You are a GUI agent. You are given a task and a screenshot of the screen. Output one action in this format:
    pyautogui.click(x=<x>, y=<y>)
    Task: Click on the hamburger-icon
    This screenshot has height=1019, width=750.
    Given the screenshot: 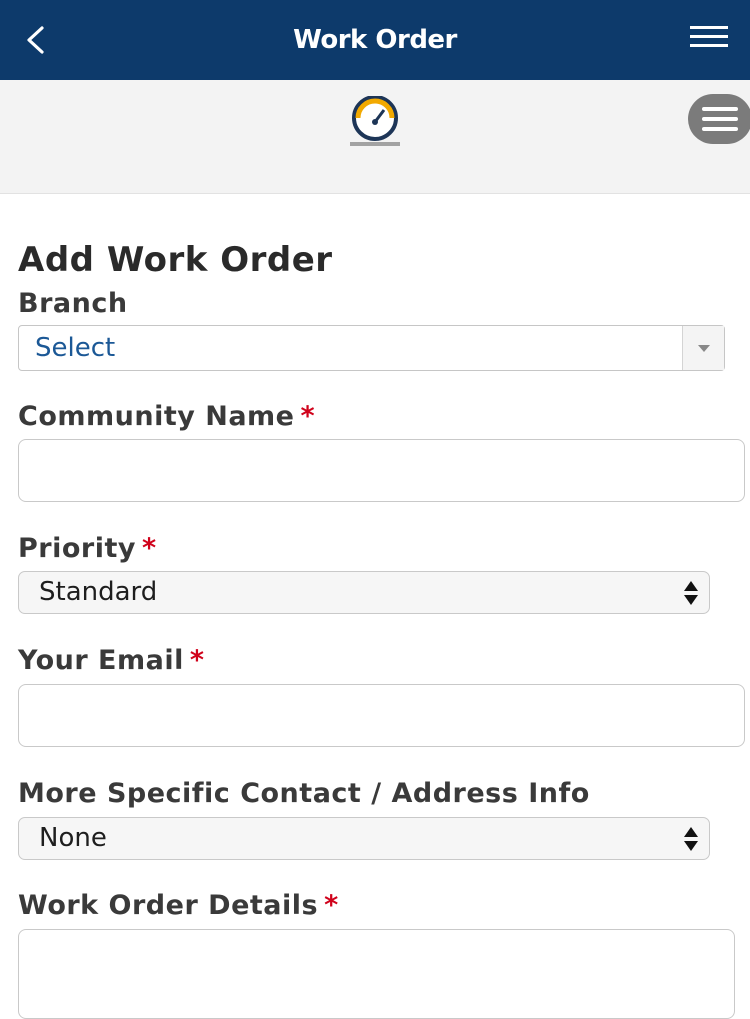 What is the action you would take?
    pyautogui.click(x=709, y=27)
    